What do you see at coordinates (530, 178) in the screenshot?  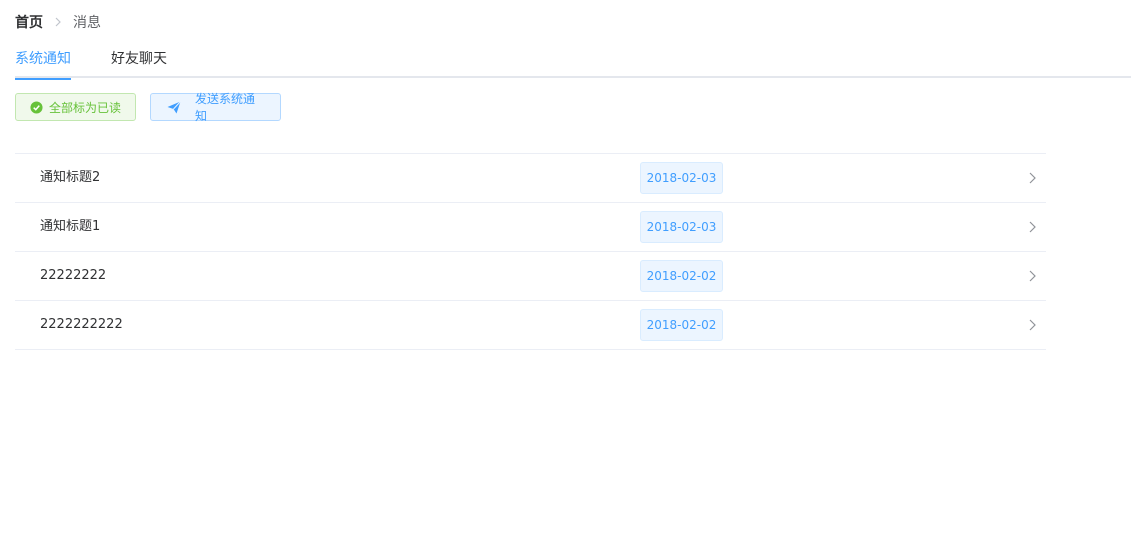 I see `list-item: 通知标题2 2018-02-03` at bounding box center [530, 178].